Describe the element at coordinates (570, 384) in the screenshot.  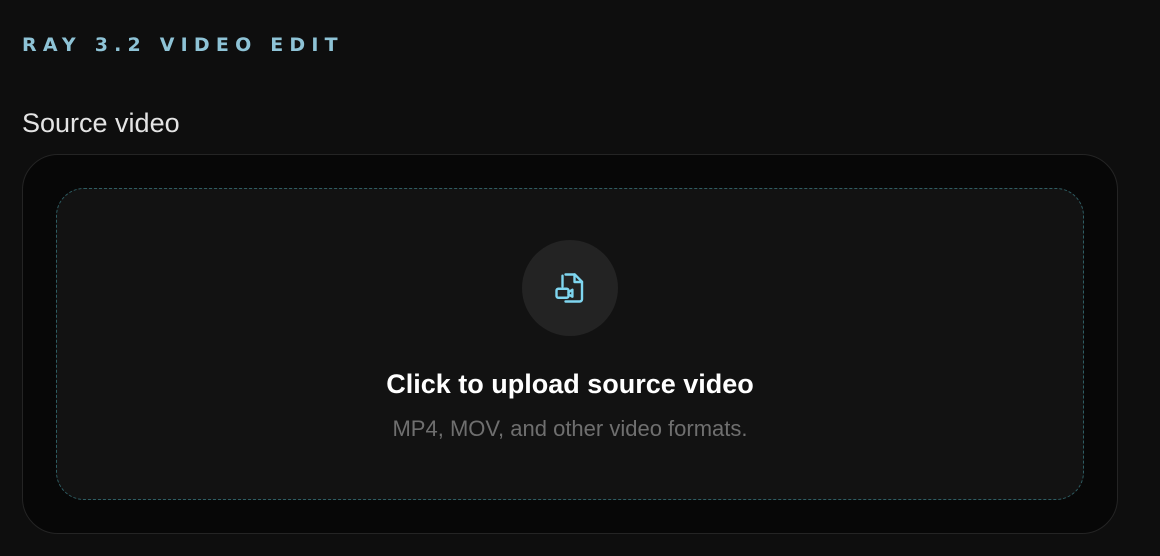
I see `upload-title: Click to upload source video` at that location.